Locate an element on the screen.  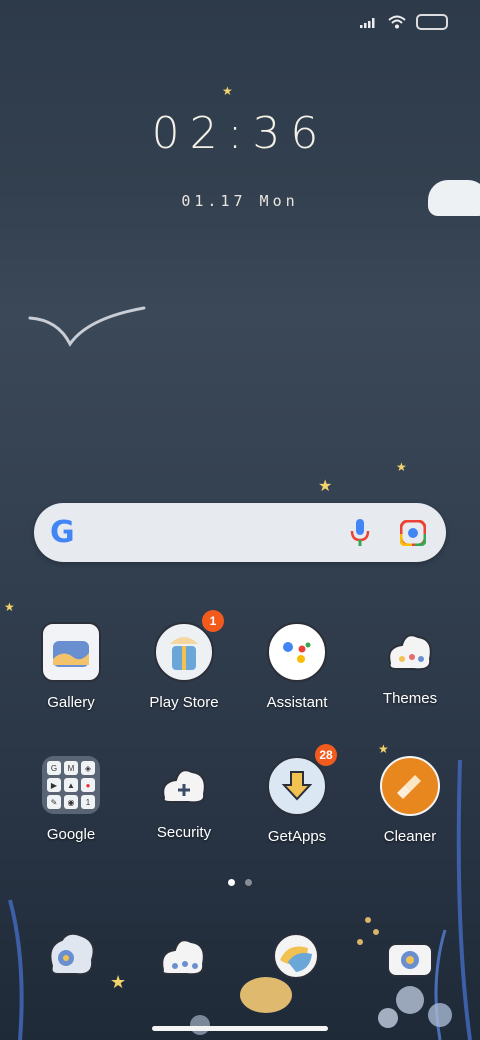
app-label: Play Store is located at coordinates (184, 702).